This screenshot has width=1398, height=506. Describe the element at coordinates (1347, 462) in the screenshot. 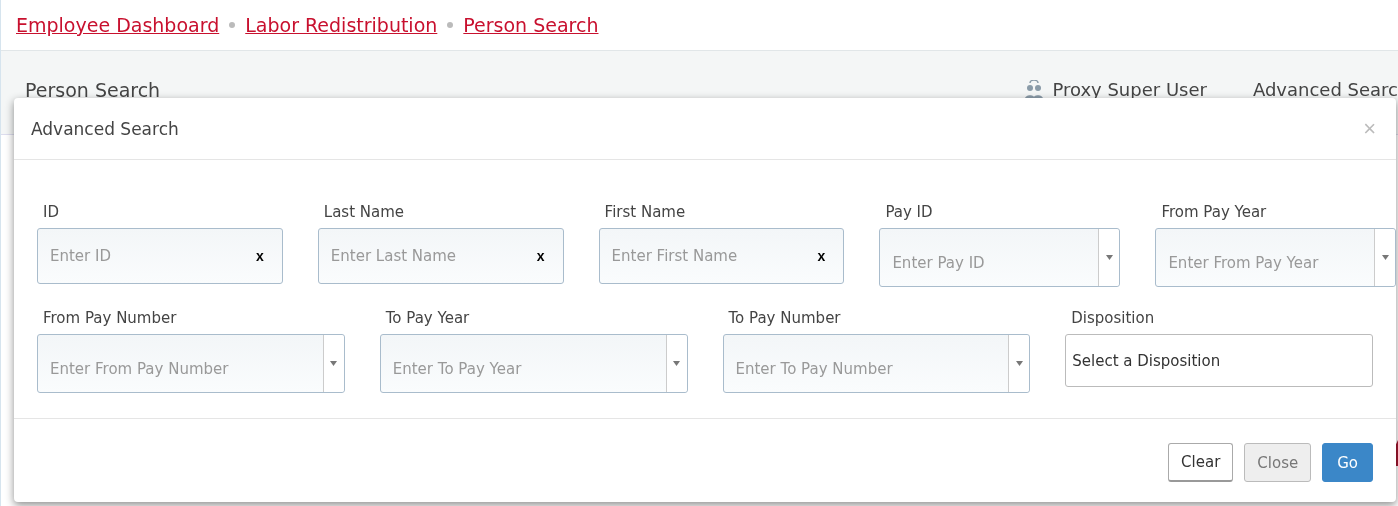

I see `dialog-button: Go` at that location.